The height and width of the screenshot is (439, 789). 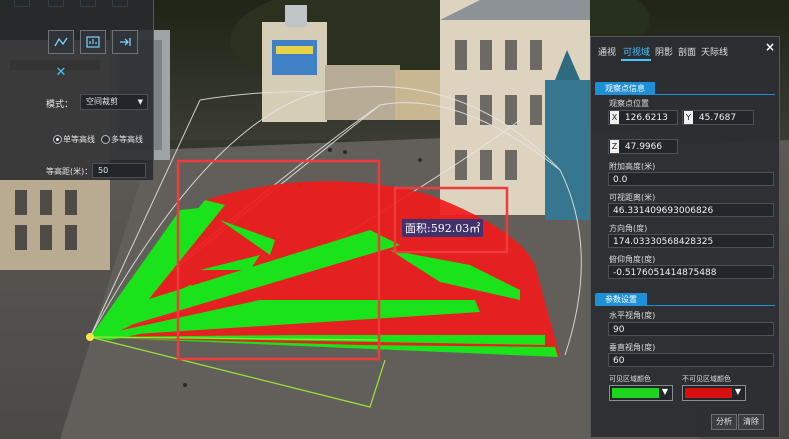 I want to click on invisible-color-swatch, so click(x=708, y=393).